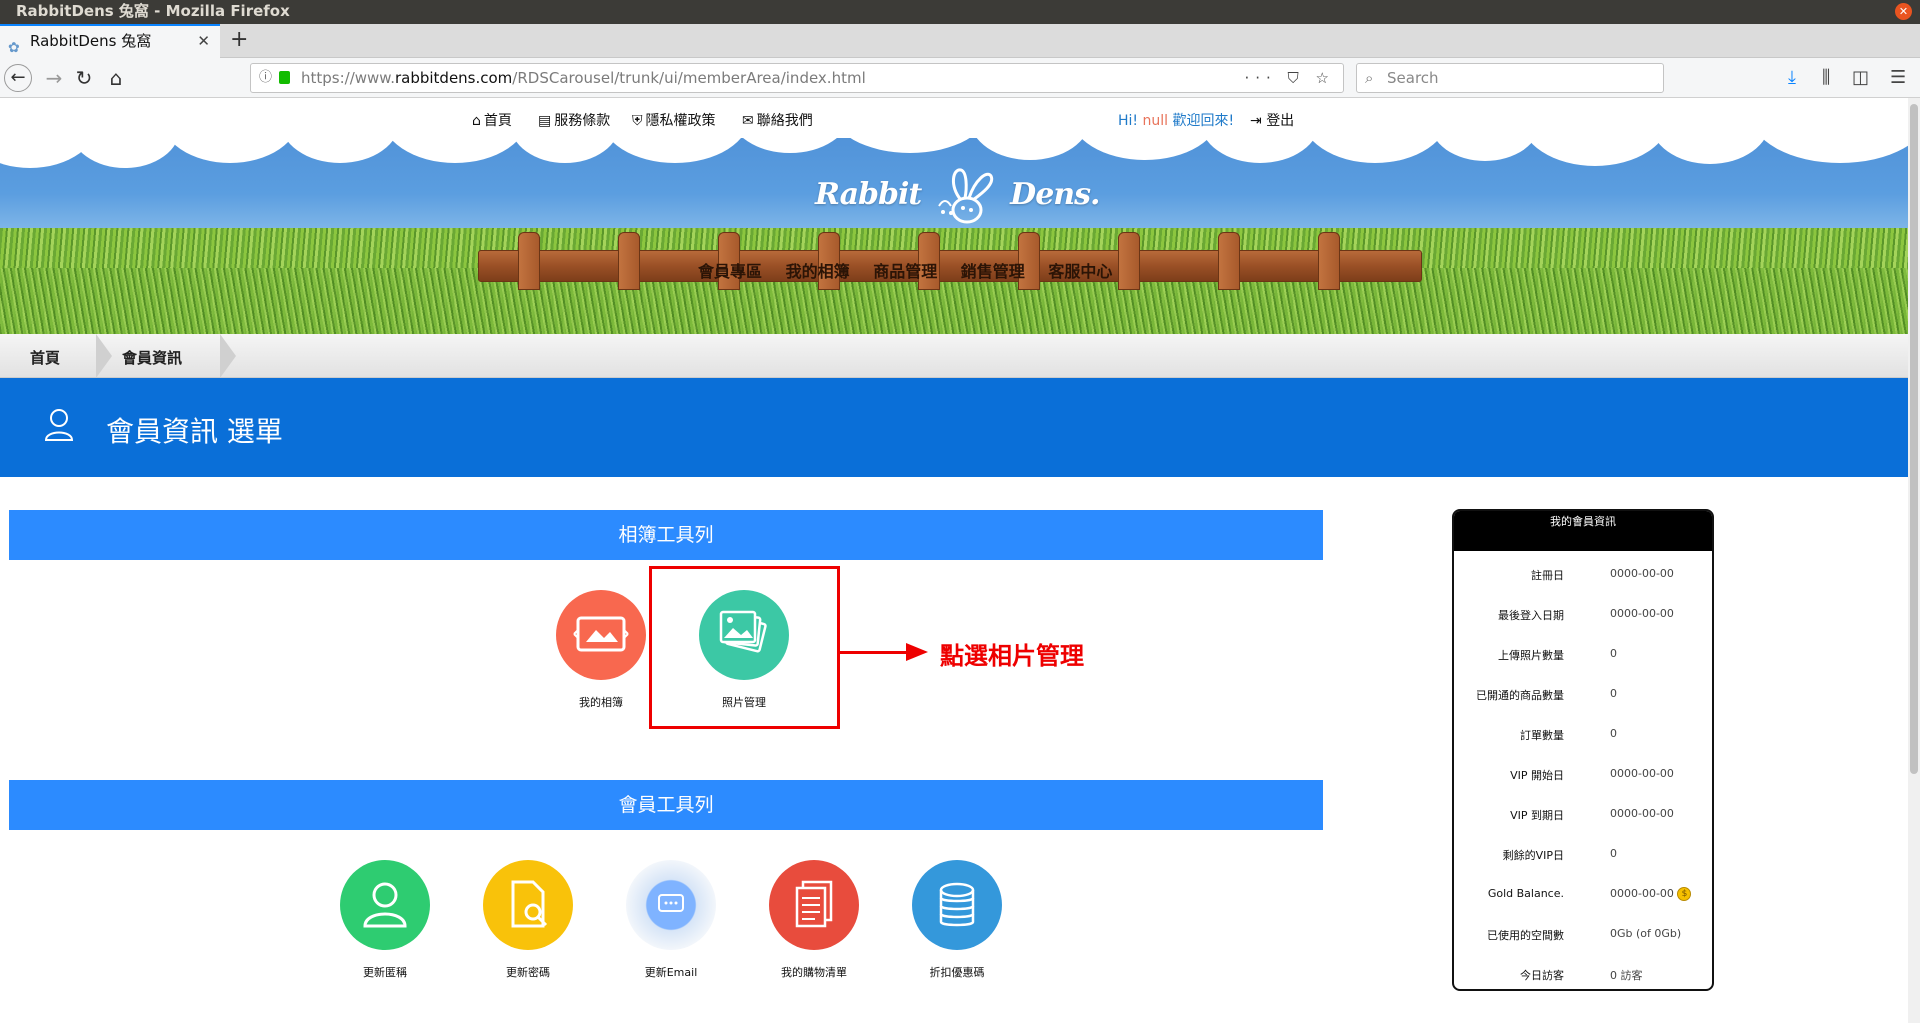  What do you see at coordinates (194, 431) in the screenshot?
I see `page-title: 會員資訊 選單` at bounding box center [194, 431].